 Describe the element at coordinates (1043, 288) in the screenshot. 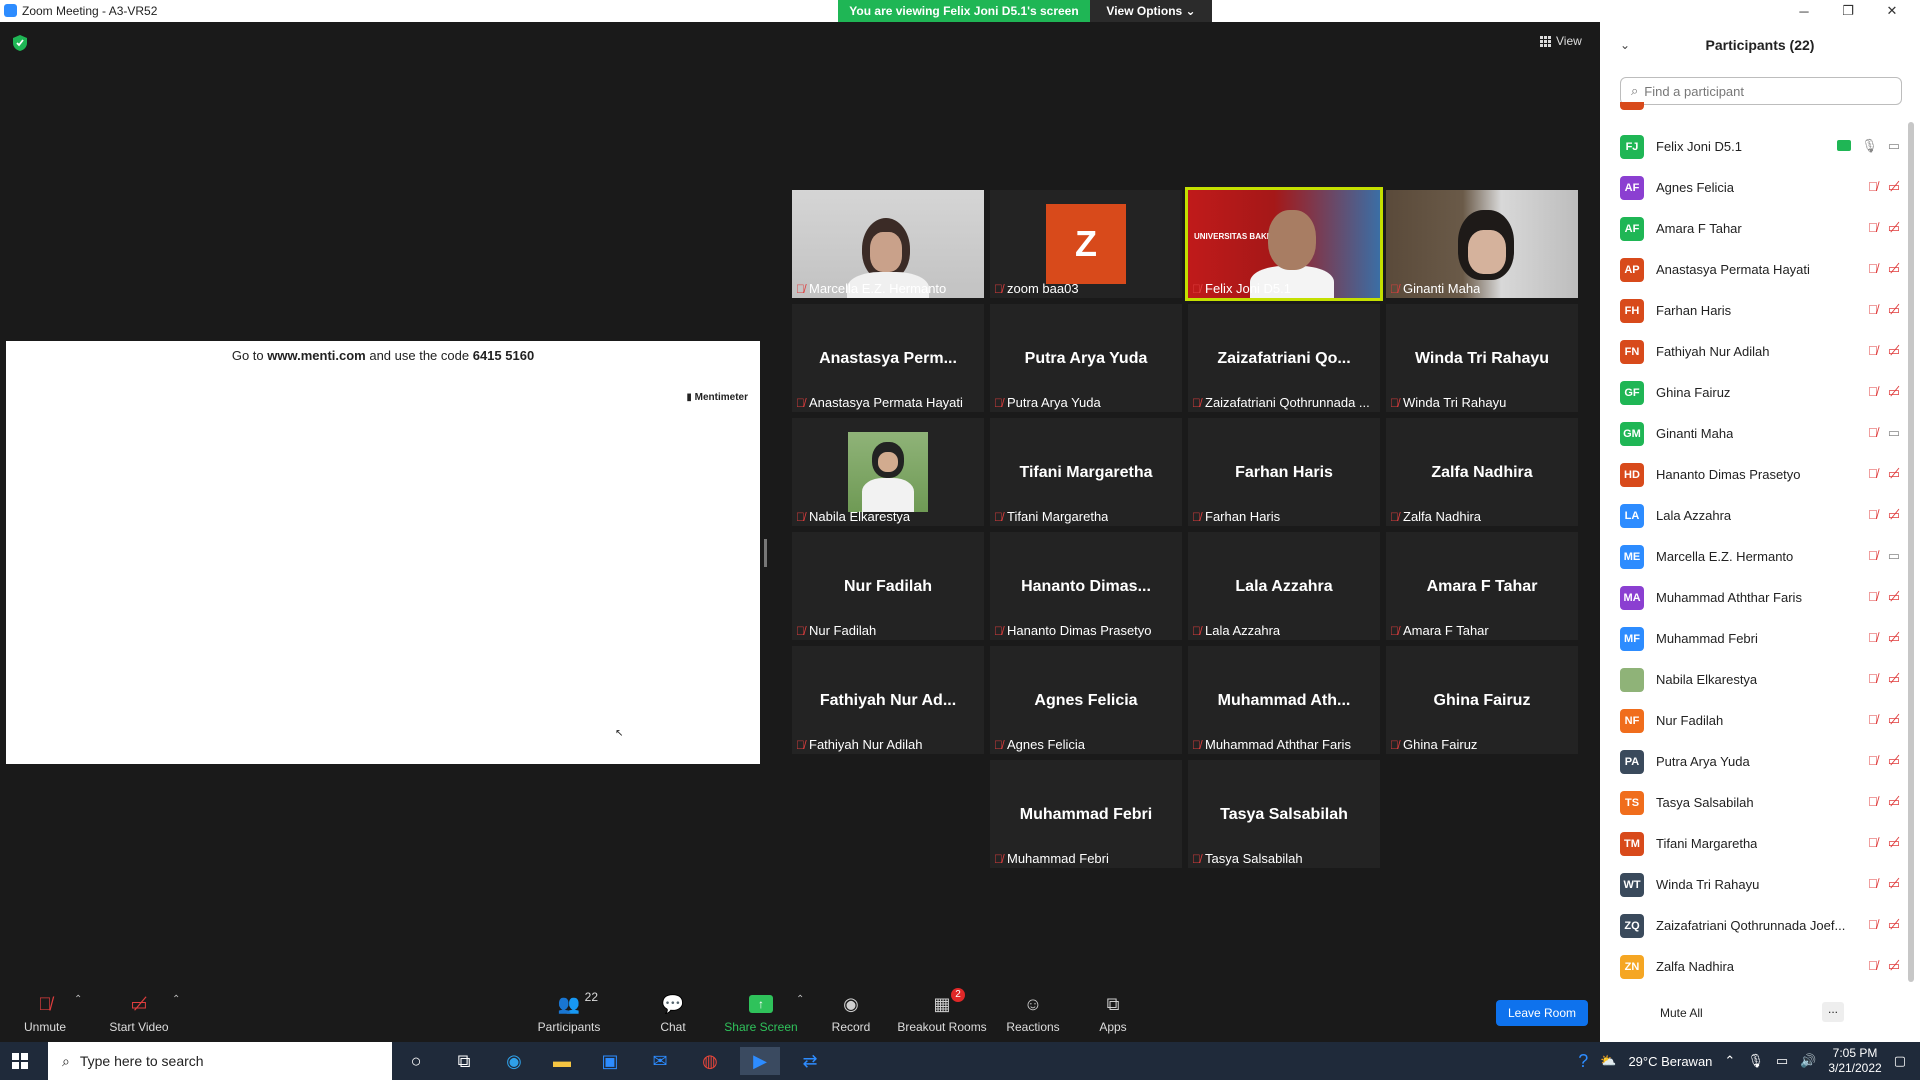

I see `tile-name: zoom baa03` at that location.